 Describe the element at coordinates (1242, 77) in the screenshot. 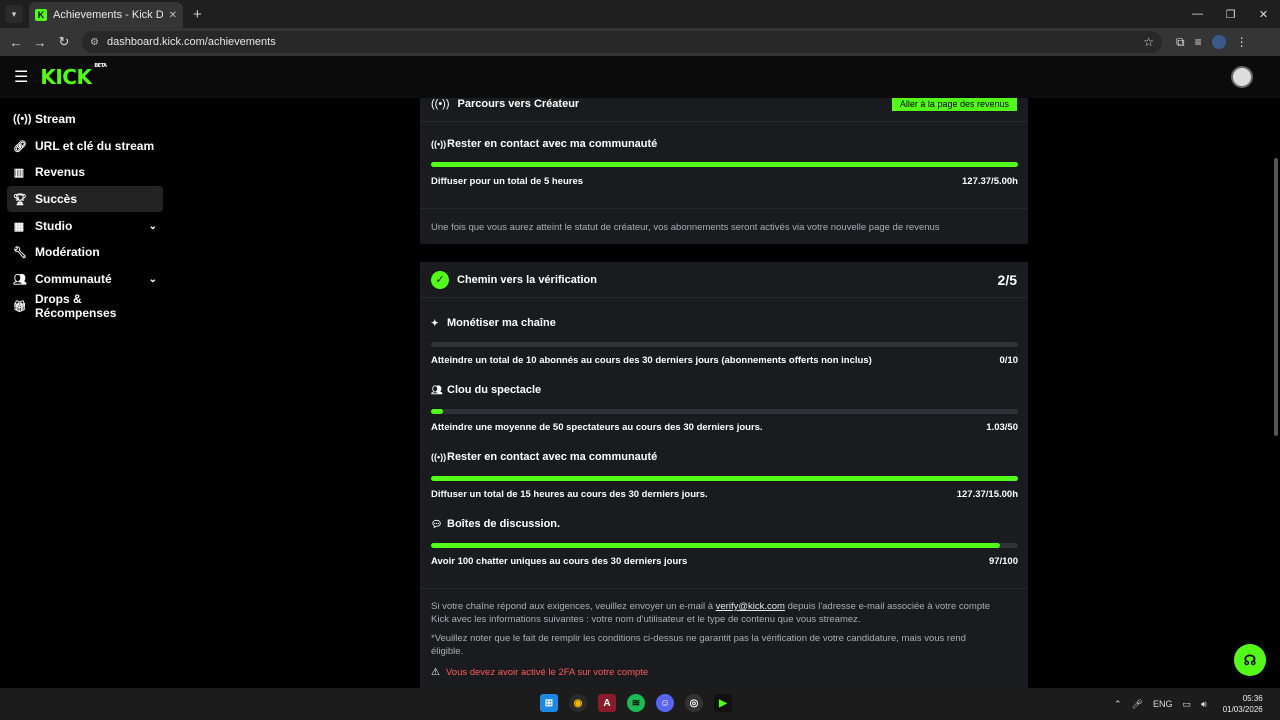

I see `avatar` at that location.